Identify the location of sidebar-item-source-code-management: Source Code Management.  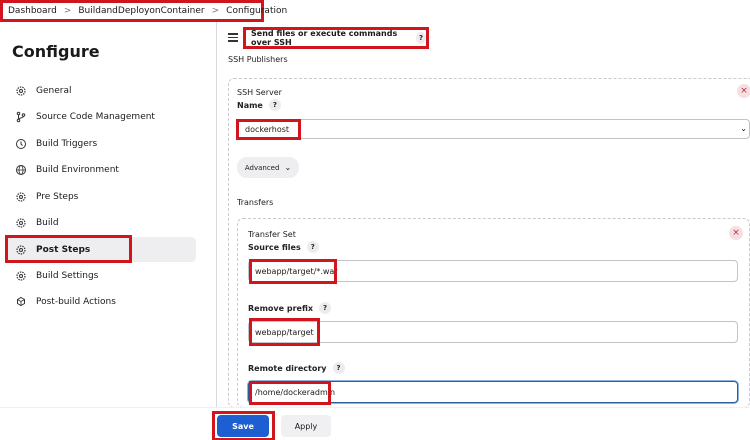
(101, 116).